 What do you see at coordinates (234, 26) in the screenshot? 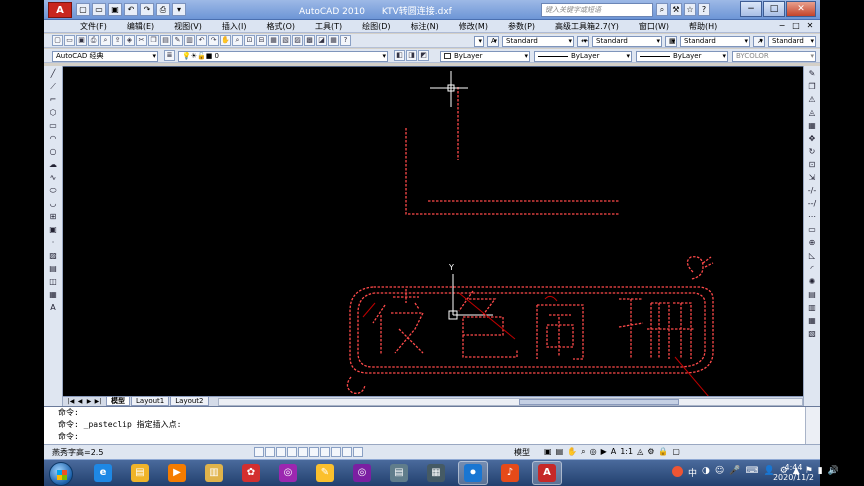
I see `menu-item-3: 插入(I)` at bounding box center [234, 26].